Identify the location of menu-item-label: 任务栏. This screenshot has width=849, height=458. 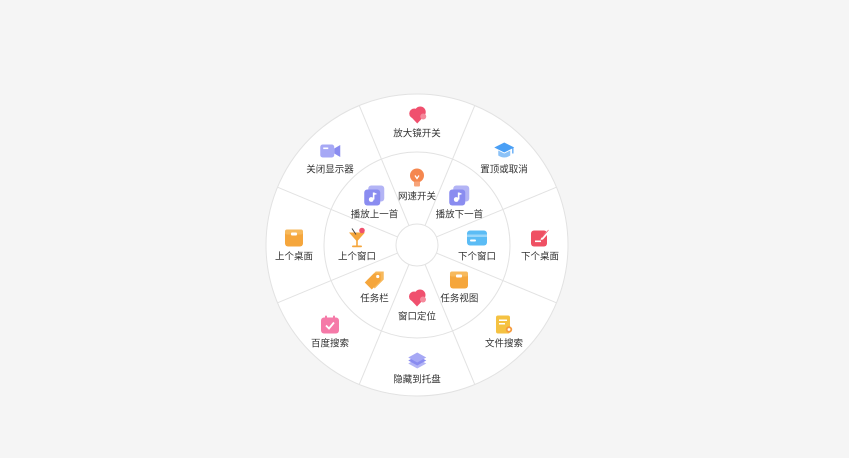
(374, 299).